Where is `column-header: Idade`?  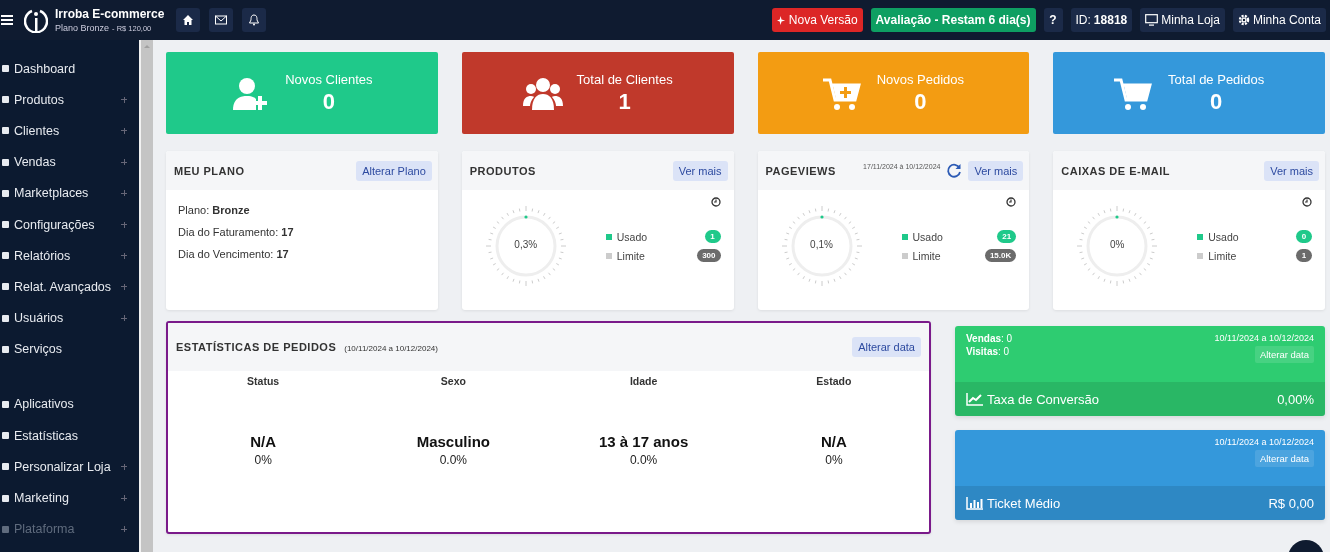
column-header: Idade is located at coordinates (643, 381).